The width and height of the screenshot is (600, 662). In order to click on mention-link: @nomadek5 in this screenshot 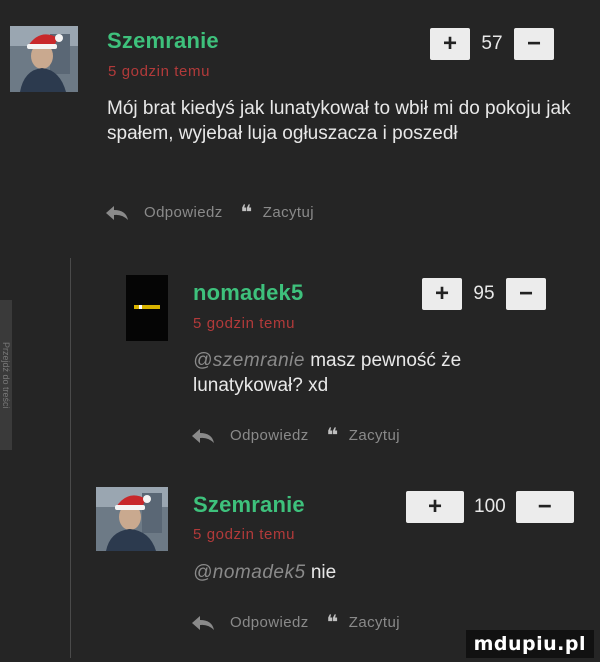, I will do `click(249, 572)`.